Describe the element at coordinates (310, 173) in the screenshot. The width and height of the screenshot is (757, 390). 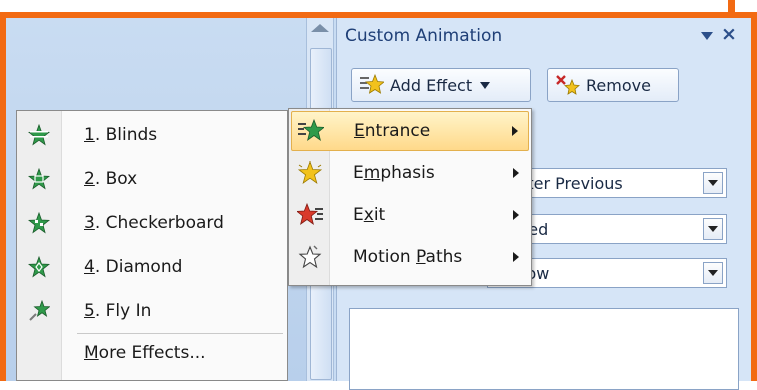
I see `emphasis-star-icon` at that location.